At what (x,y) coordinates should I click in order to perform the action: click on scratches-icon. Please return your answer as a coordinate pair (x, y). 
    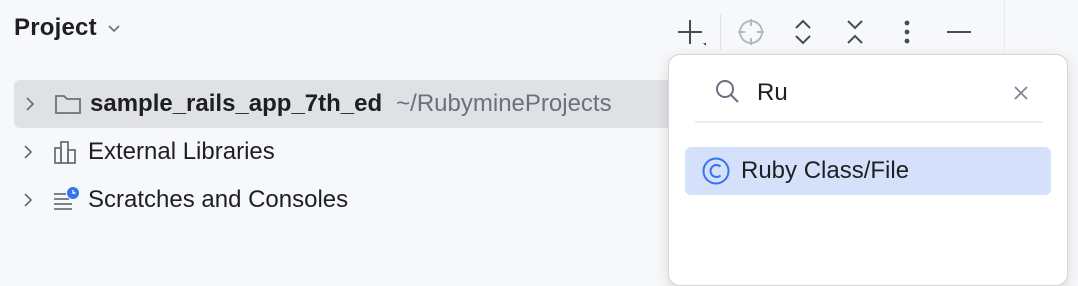
    Looking at the image, I should click on (66, 200).